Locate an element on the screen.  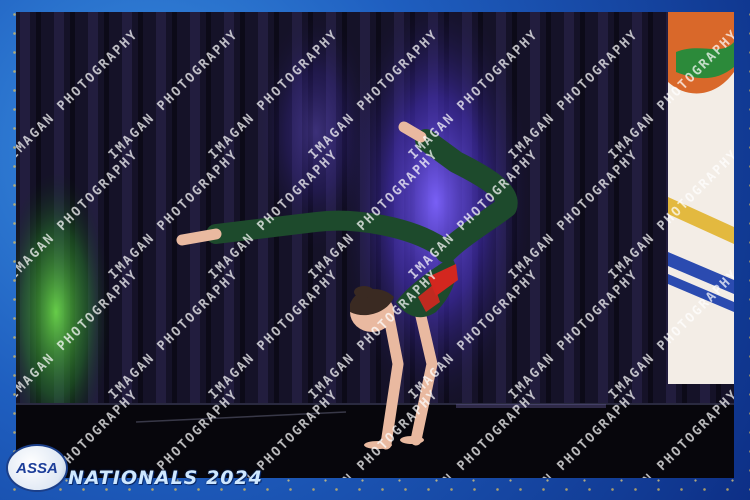
assa-logo: ASSA is located at coordinates (37, 468).